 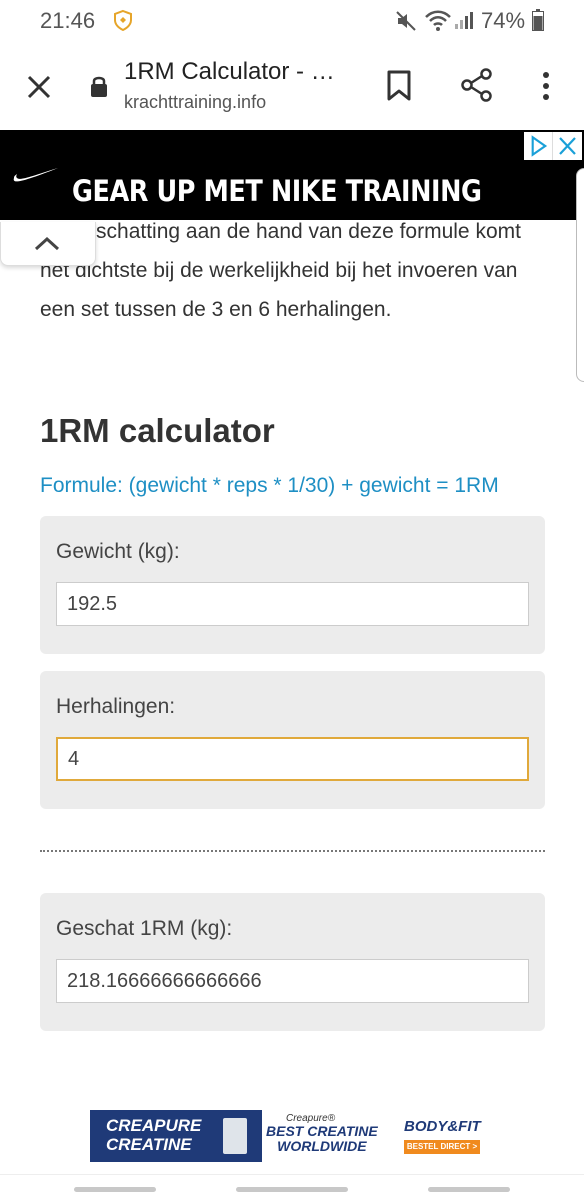 What do you see at coordinates (123, 20) in the screenshot?
I see `shield-icon` at bounding box center [123, 20].